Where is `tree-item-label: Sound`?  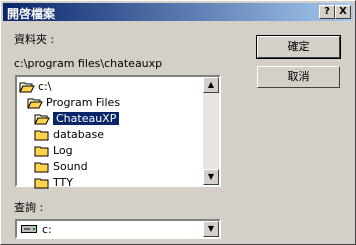
tree-item-label: Sound is located at coordinates (70, 166).